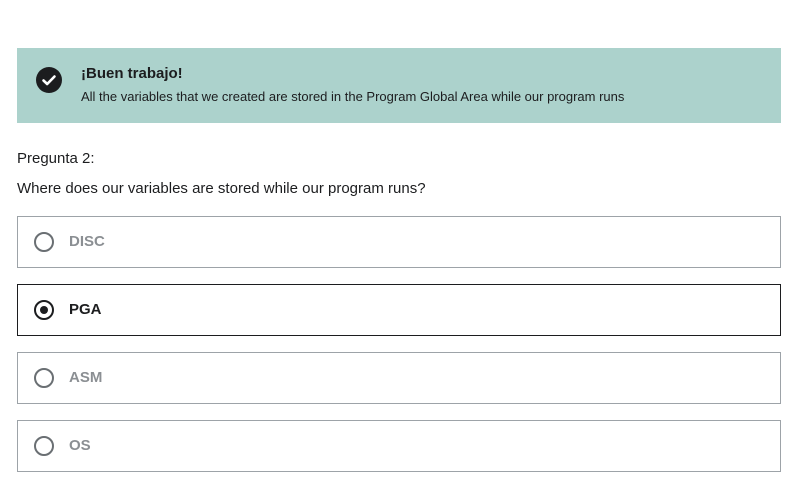  I want to click on answer-label: DISC, so click(87, 241).